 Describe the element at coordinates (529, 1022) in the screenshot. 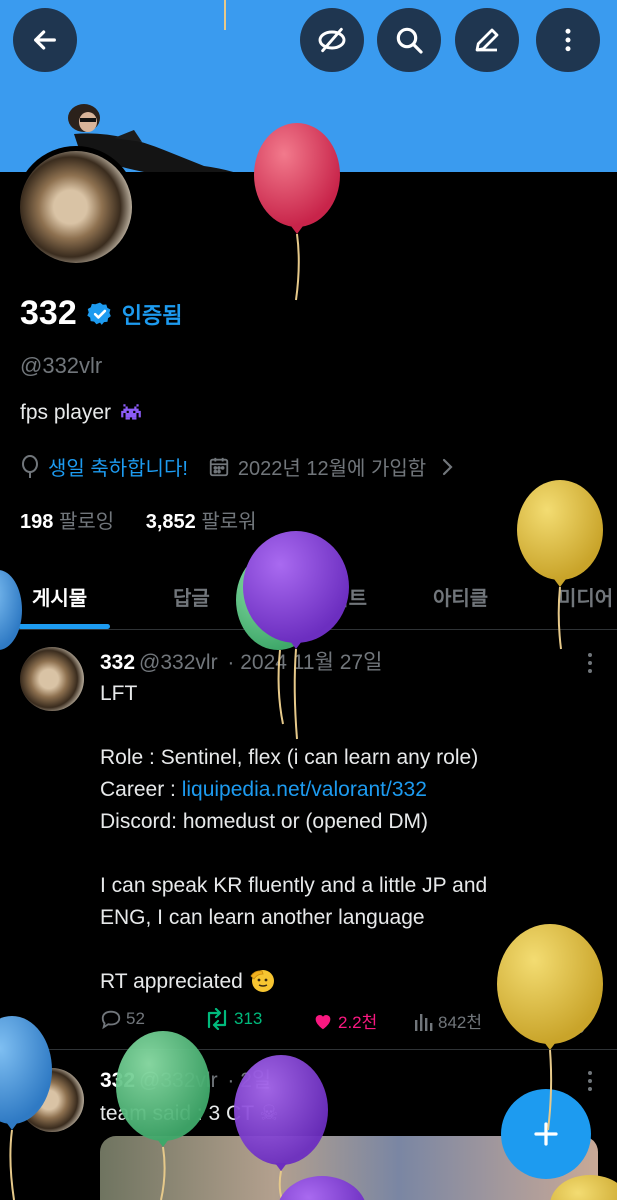

I see `bookmark-icon` at that location.